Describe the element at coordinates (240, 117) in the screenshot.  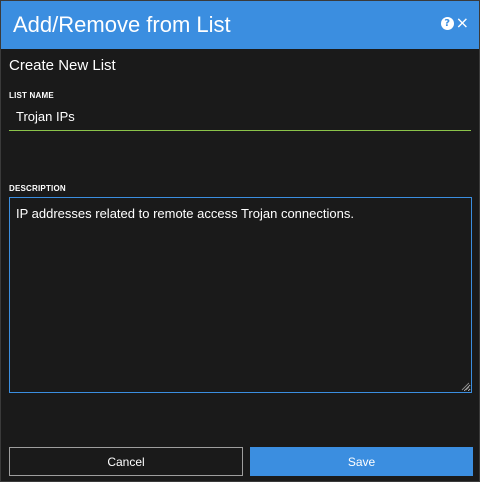
I see `list-name-input` at that location.